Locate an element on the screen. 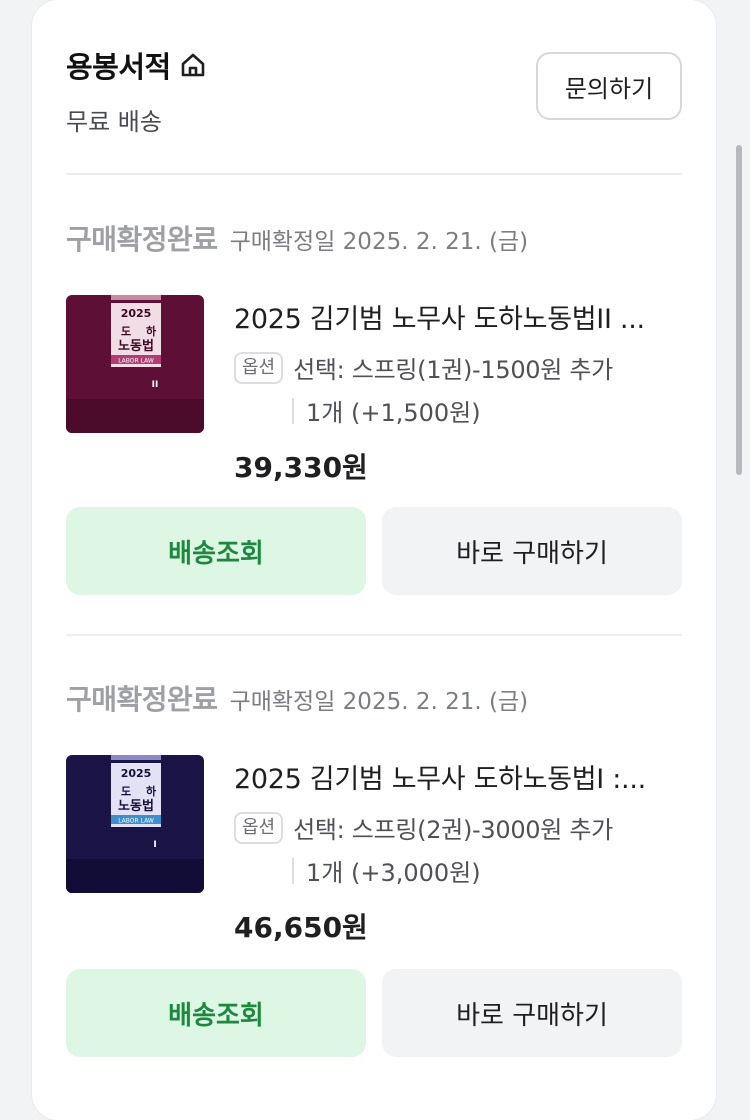  home-icon is located at coordinates (193, 65).